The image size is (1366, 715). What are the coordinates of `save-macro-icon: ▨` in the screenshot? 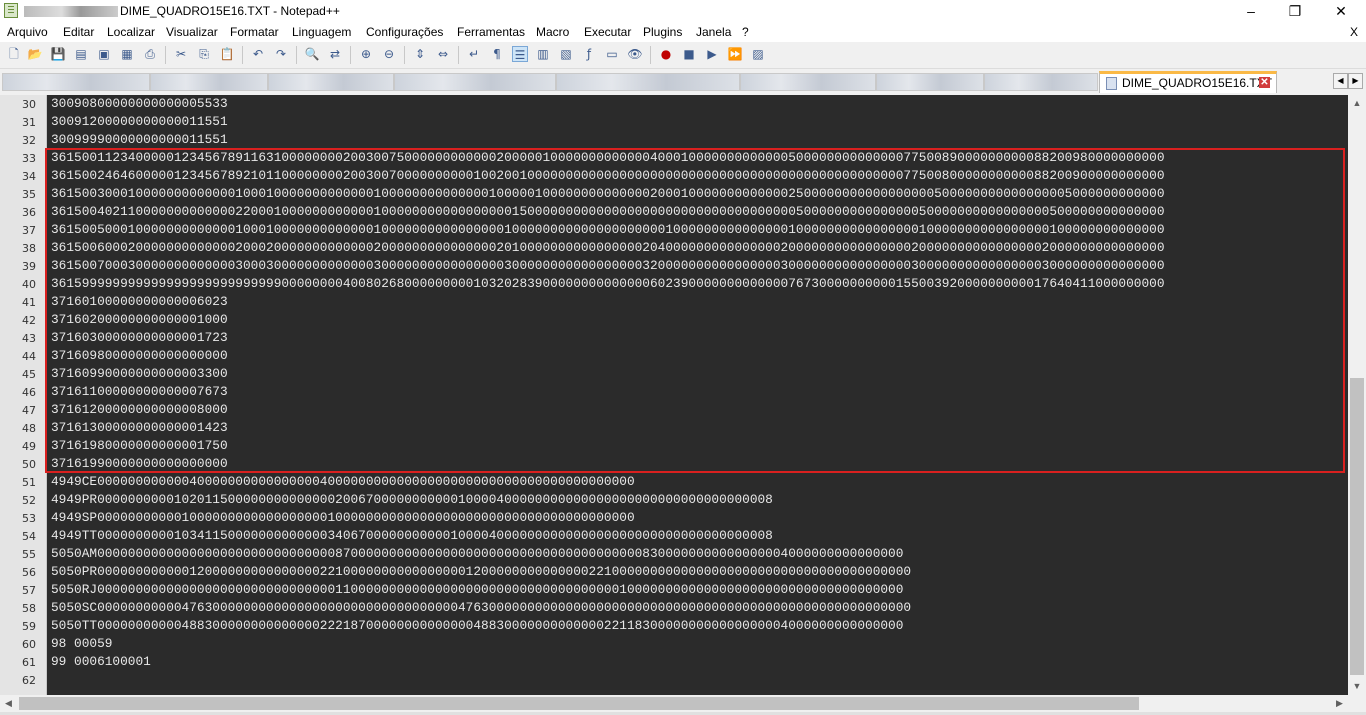 It's located at (758, 54).